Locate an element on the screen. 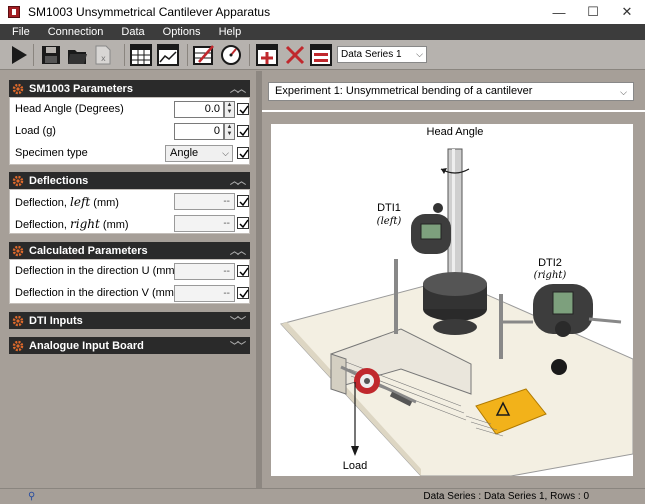 The image size is (645, 504). specimen-select: Angle ⌵ is located at coordinates (199, 153).